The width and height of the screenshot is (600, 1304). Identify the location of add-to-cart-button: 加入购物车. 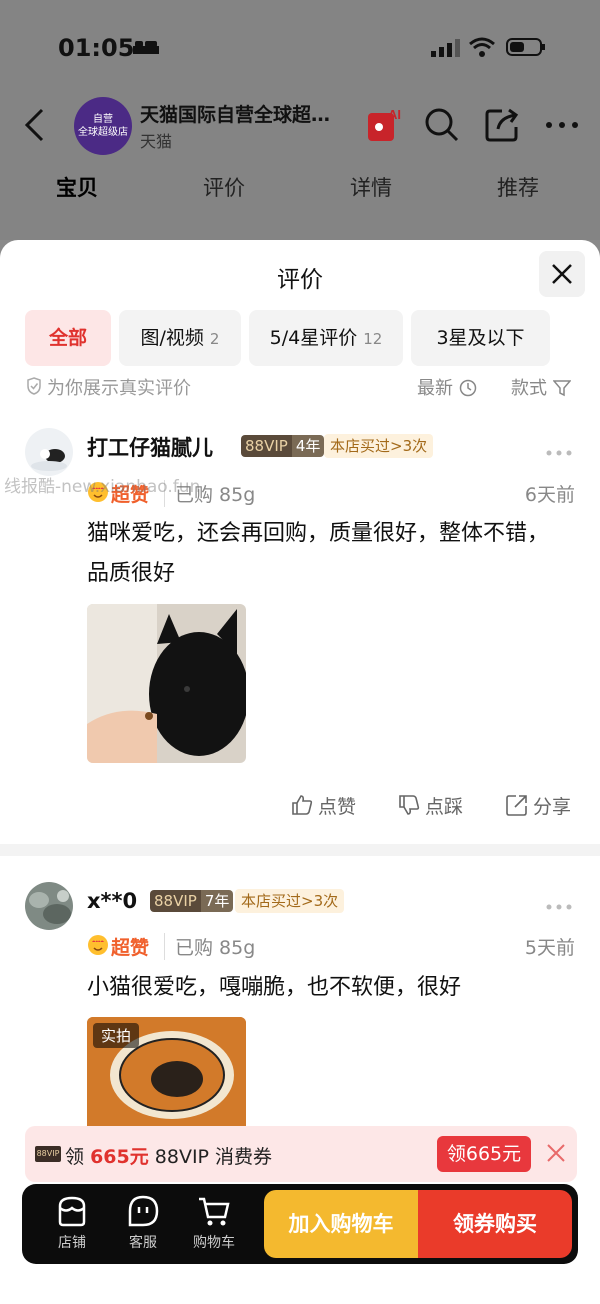
(341, 1224).